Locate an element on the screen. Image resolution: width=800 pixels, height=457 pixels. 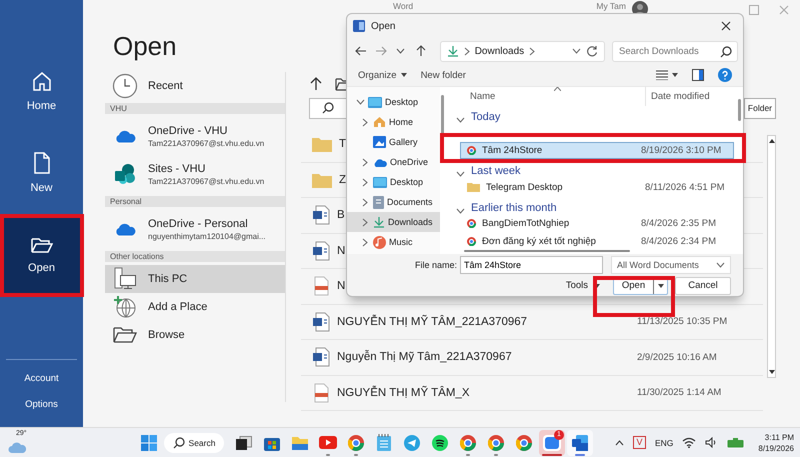
page-title: Open is located at coordinates (145, 46).